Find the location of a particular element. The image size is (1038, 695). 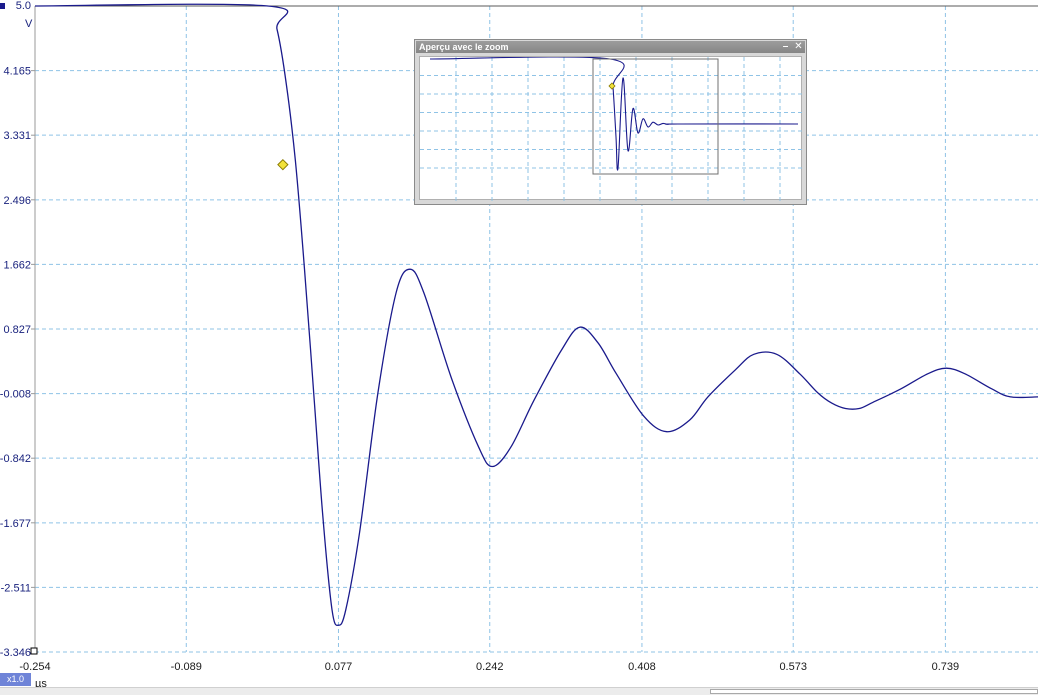

y-tick-label: 0.827 is located at coordinates (17, 330).